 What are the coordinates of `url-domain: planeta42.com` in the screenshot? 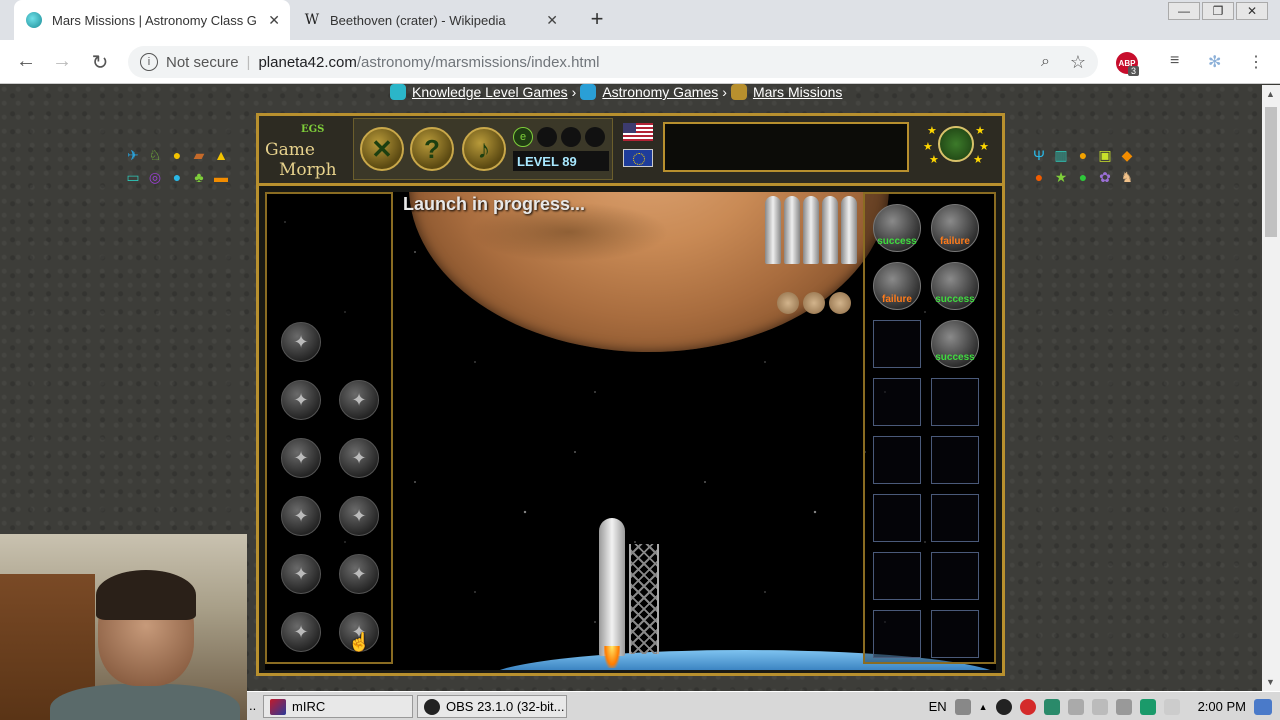 It's located at (307, 62).